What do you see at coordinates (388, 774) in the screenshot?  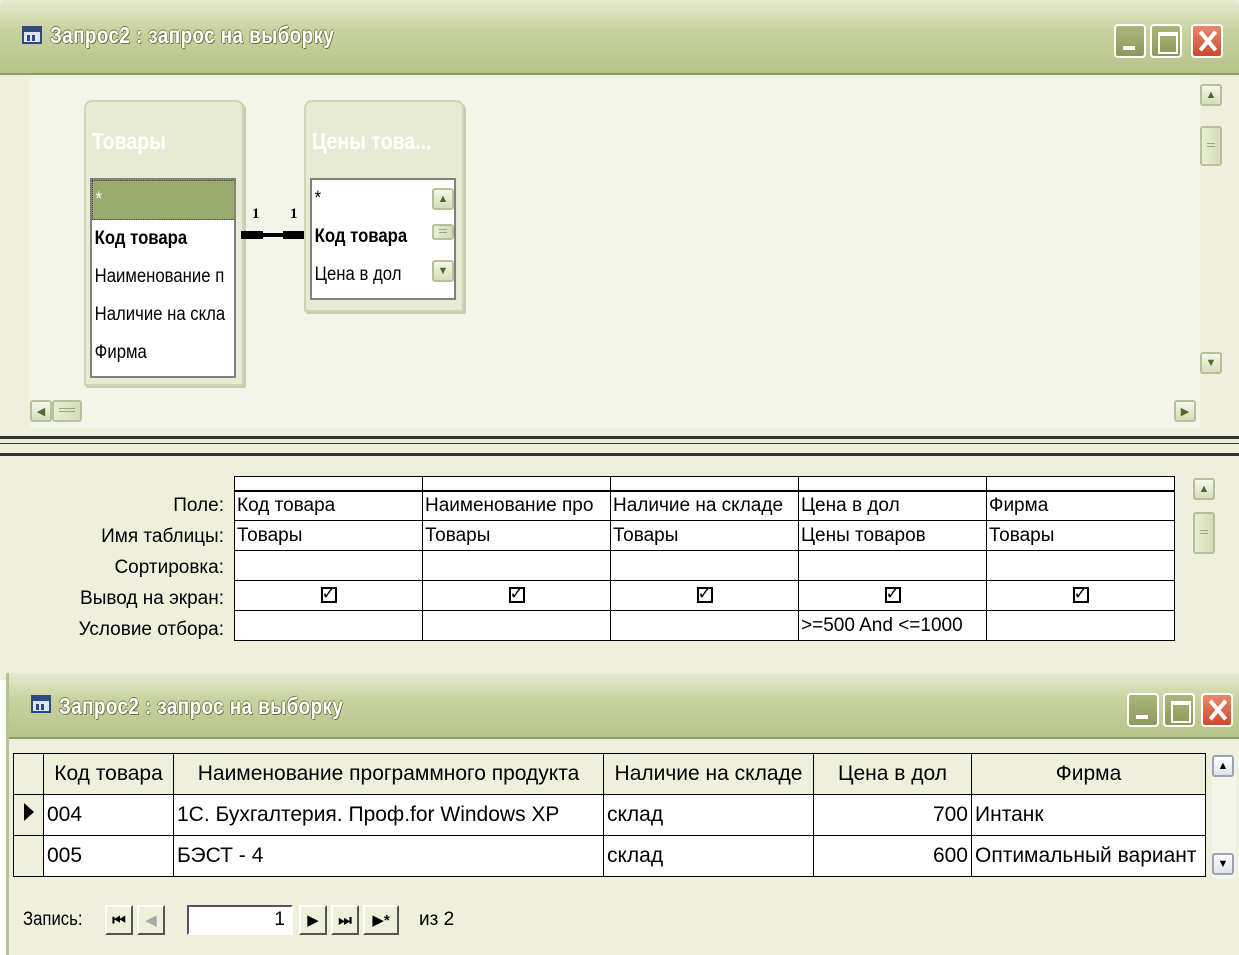 I see `column-header: Наименование программного продукта` at bounding box center [388, 774].